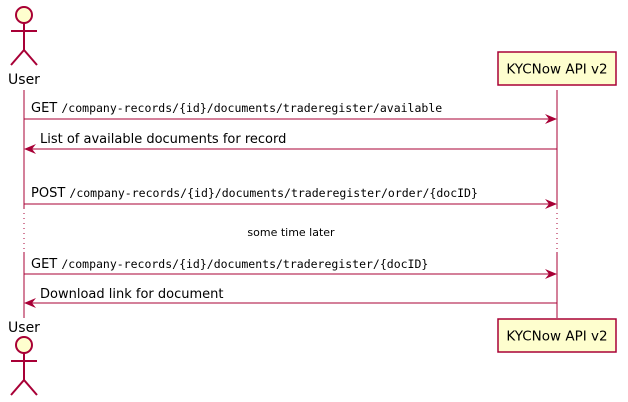 This screenshot has width=628, height=402. What do you see at coordinates (24, 80) in the screenshot?
I see `actor-user-label: User` at bounding box center [24, 80].